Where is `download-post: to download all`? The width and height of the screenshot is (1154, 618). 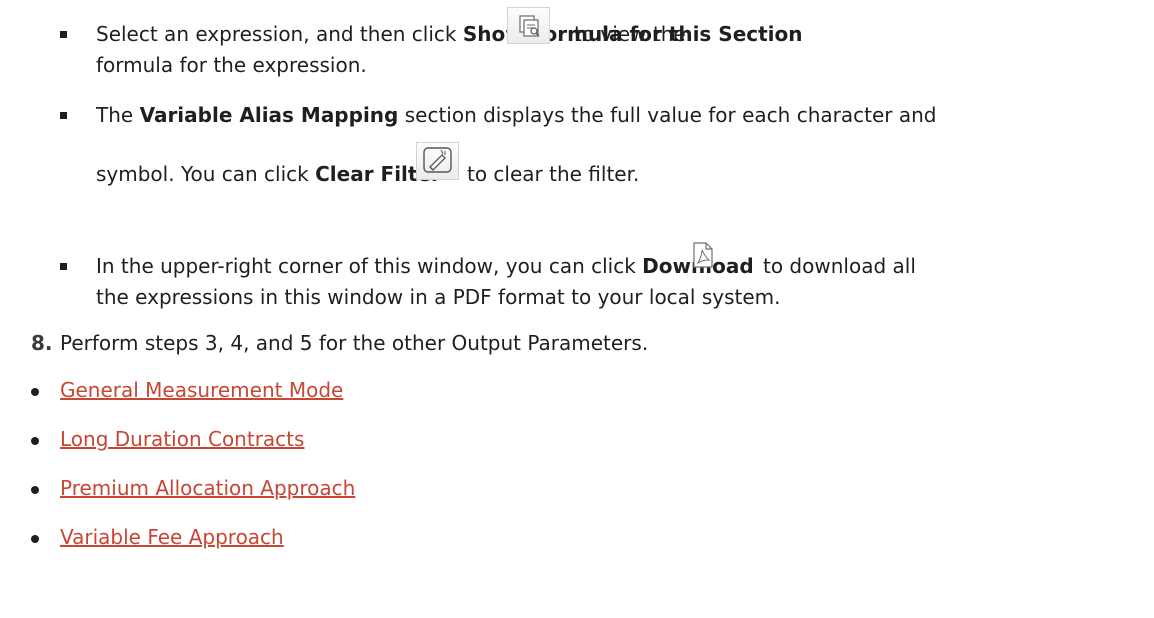
download-post: to download all is located at coordinates (839, 266).